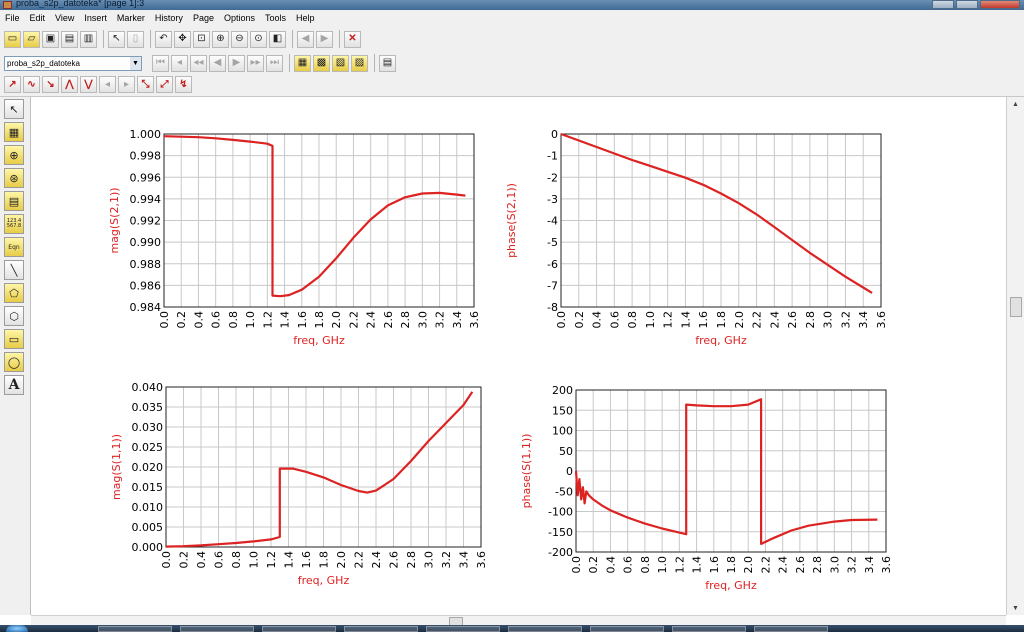  Describe the element at coordinates (614, 320) in the screenshot. I see `x-tick-label: 0.6` at that location.